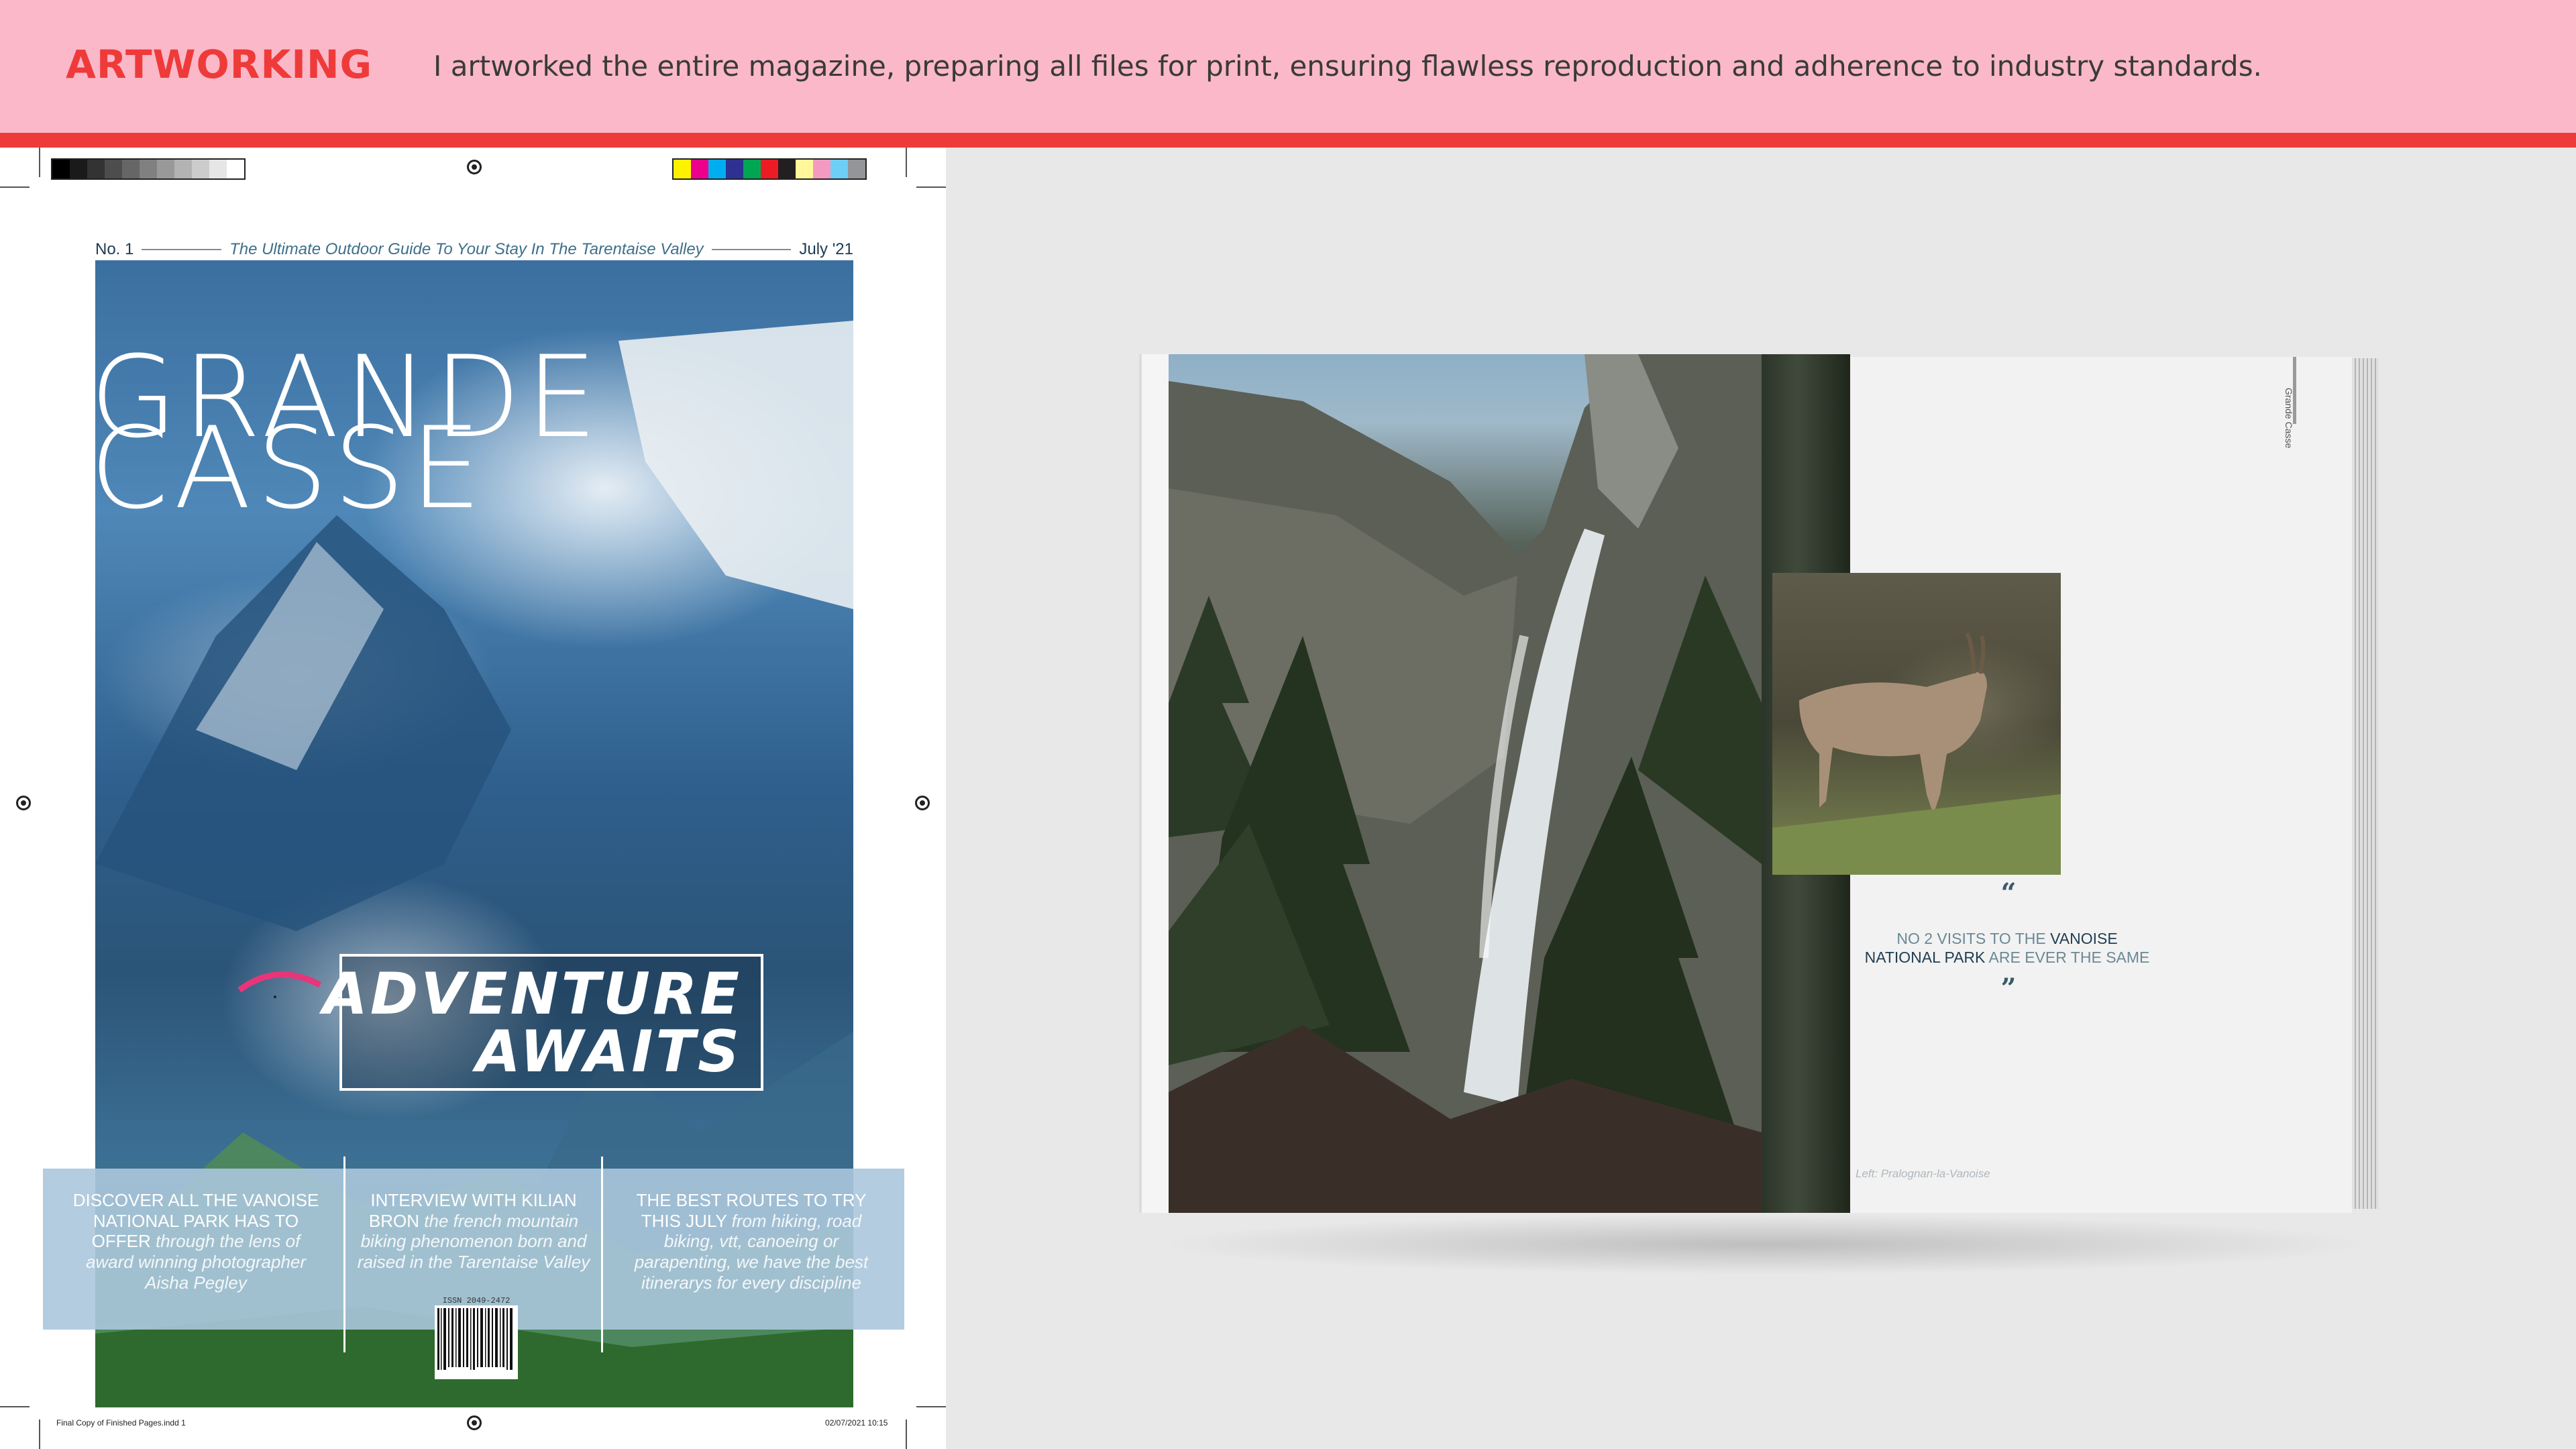 The width and height of the screenshot is (2576, 1449). I want to click on pull-quote-line-2: NATIONAL PARK ARE EVER THE SAME, so click(2007, 958).